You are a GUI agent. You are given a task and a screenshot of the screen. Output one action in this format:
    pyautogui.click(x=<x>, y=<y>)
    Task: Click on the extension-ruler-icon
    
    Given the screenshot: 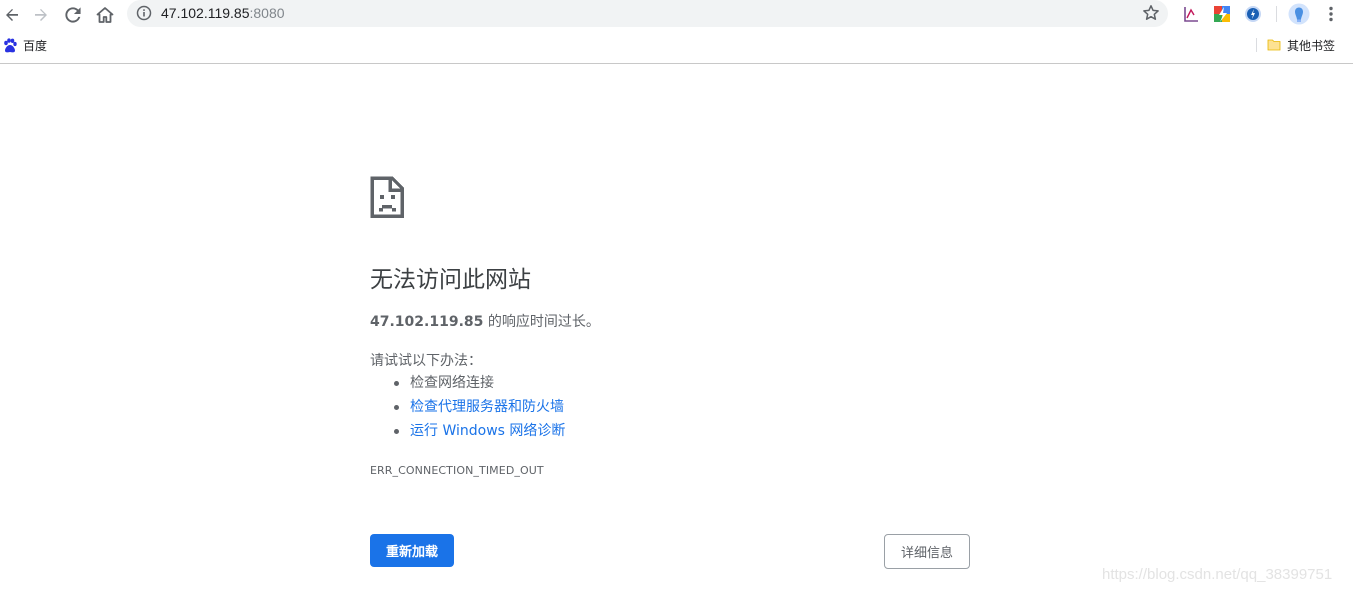 What is the action you would take?
    pyautogui.click(x=1191, y=14)
    